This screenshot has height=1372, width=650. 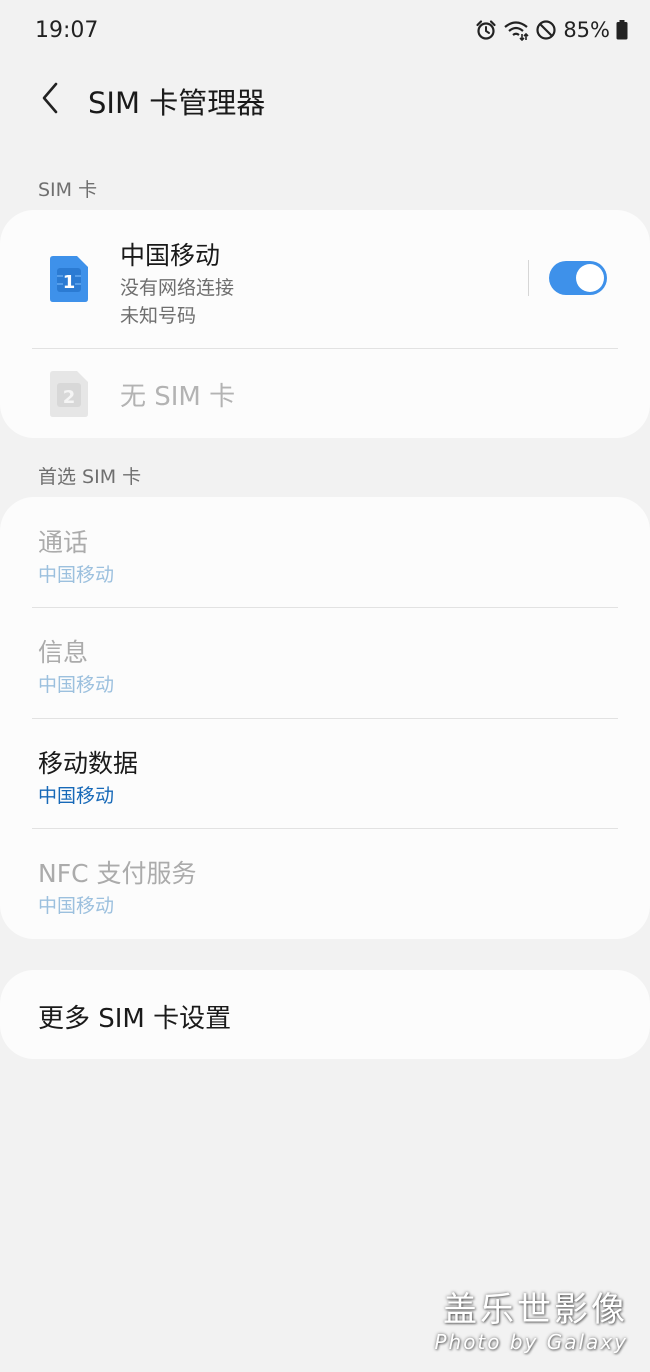 What do you see at coordinates (325, 662) in the screenshot?
I see `pref-item-messages: 信息 中国移动` at bounding box center [325, 662].